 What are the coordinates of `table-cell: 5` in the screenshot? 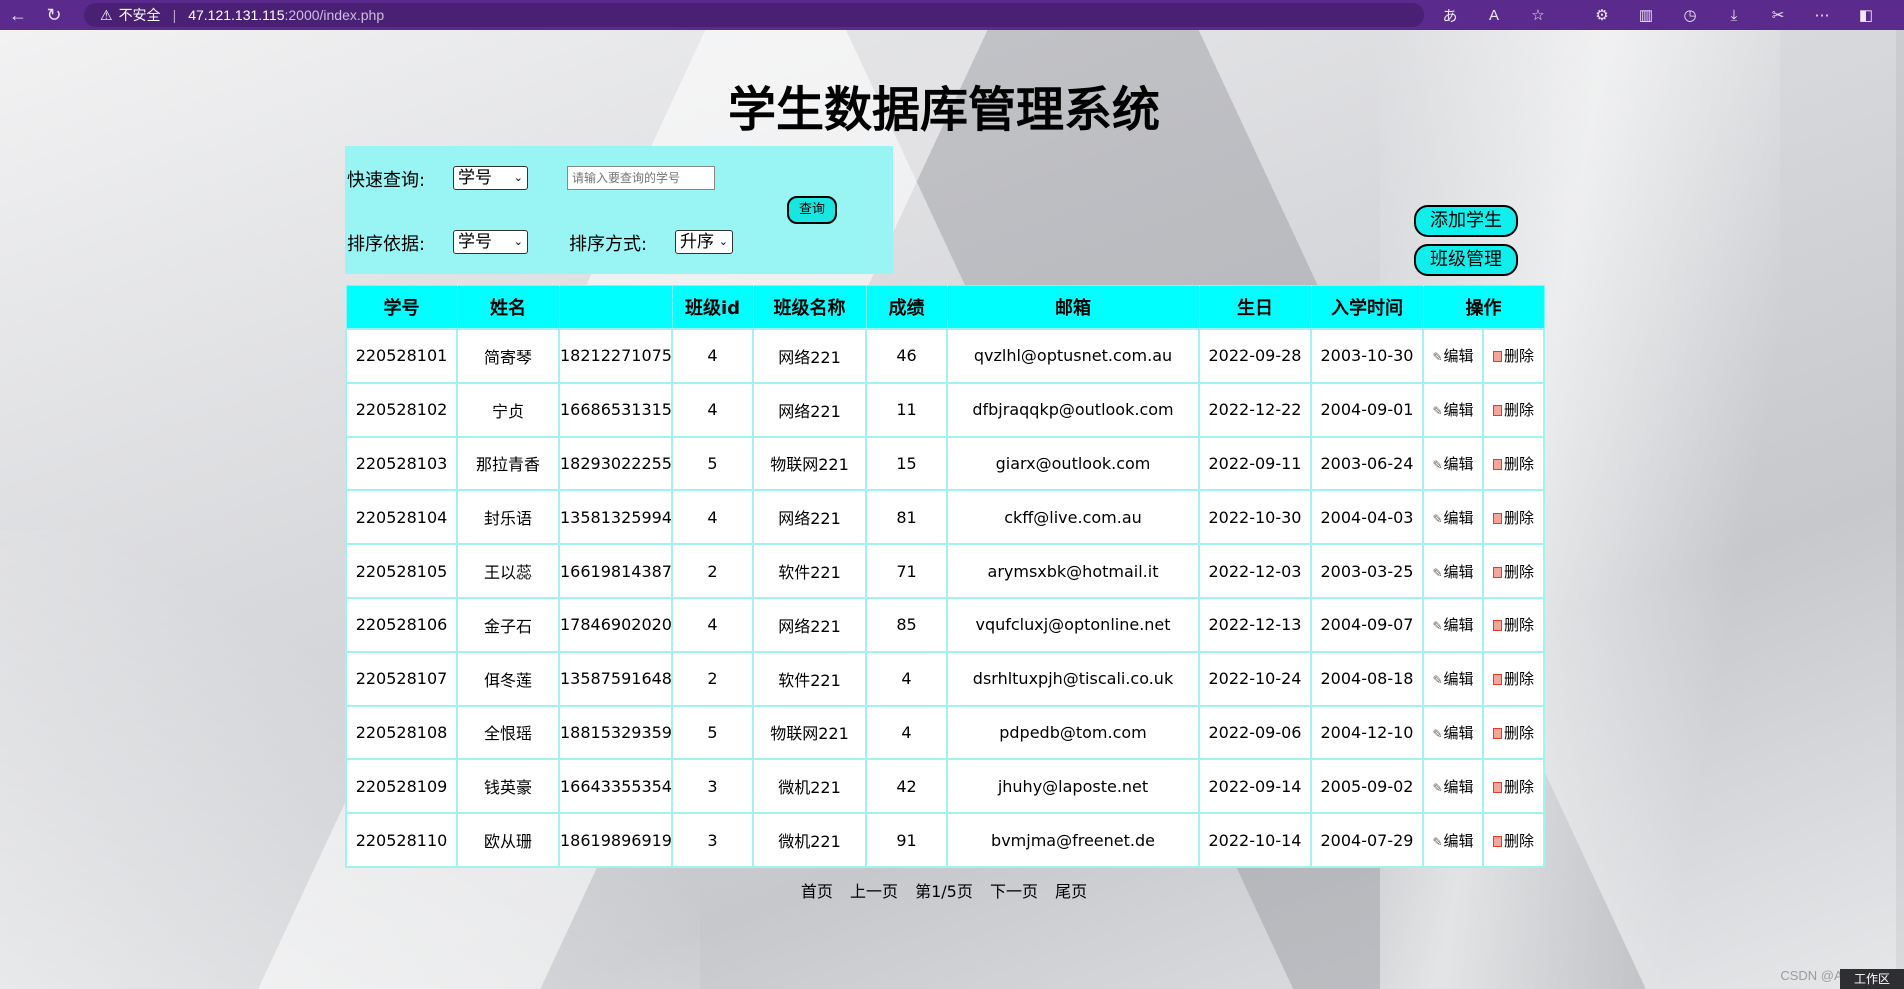 It's located at (712, 463).